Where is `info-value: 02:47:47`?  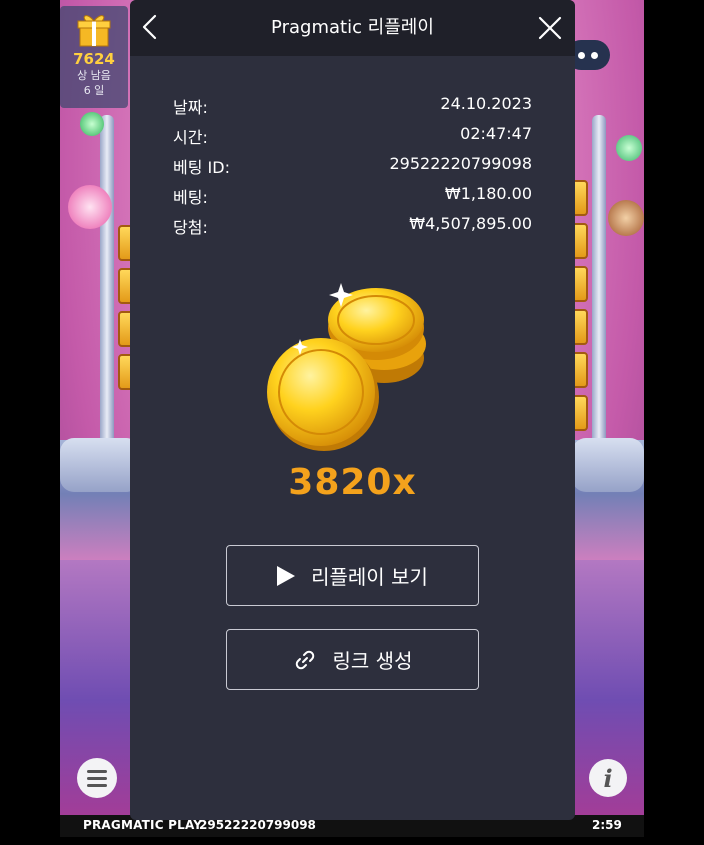
info-value: 02:47:47 is located at coordinates (496, 133).